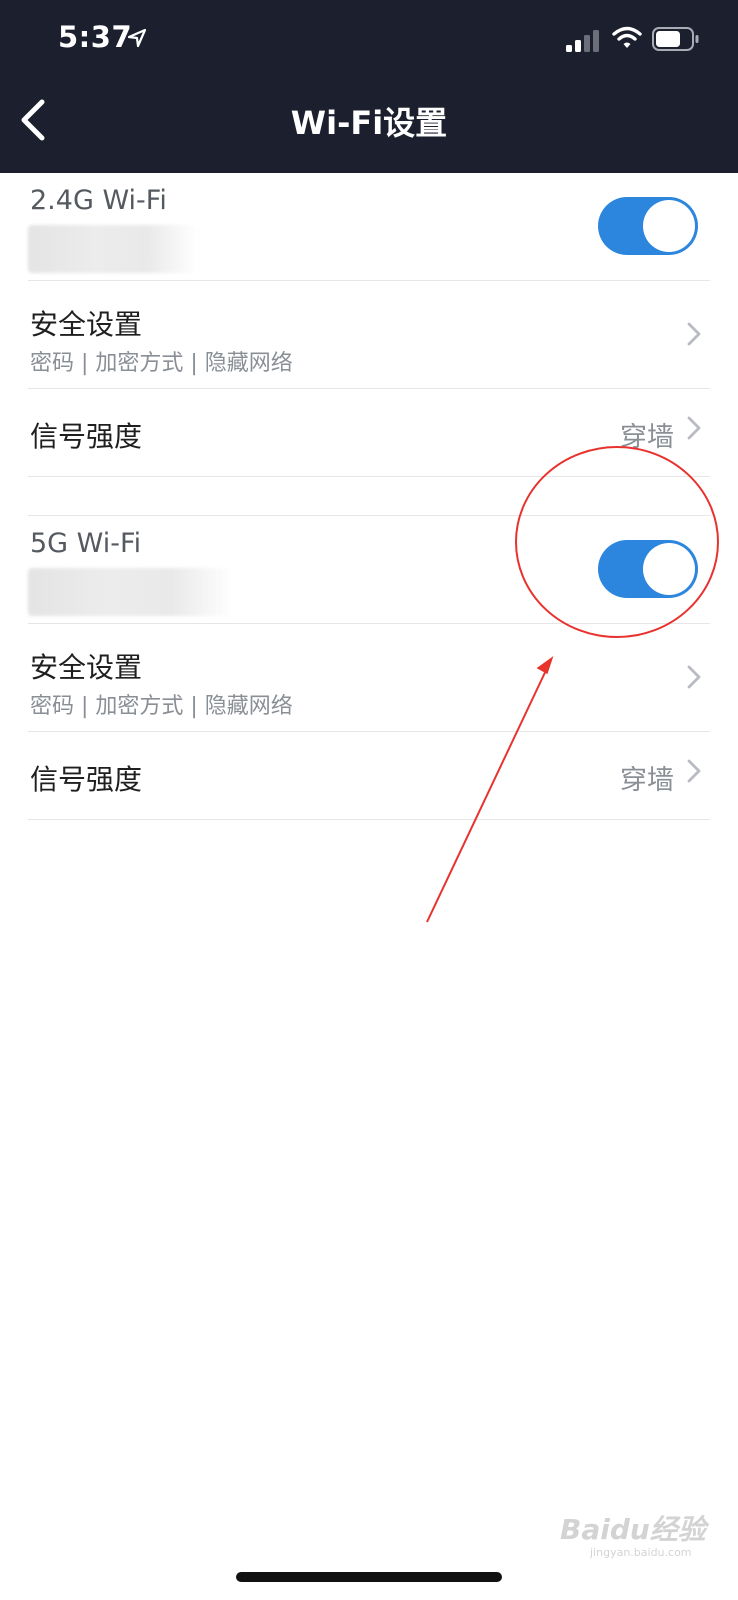 The height and width of the screenshot is (1600, 738). Describe the element at coordinates (137, 38) in the screenshot. I see `location-arrow-icon` at that location.